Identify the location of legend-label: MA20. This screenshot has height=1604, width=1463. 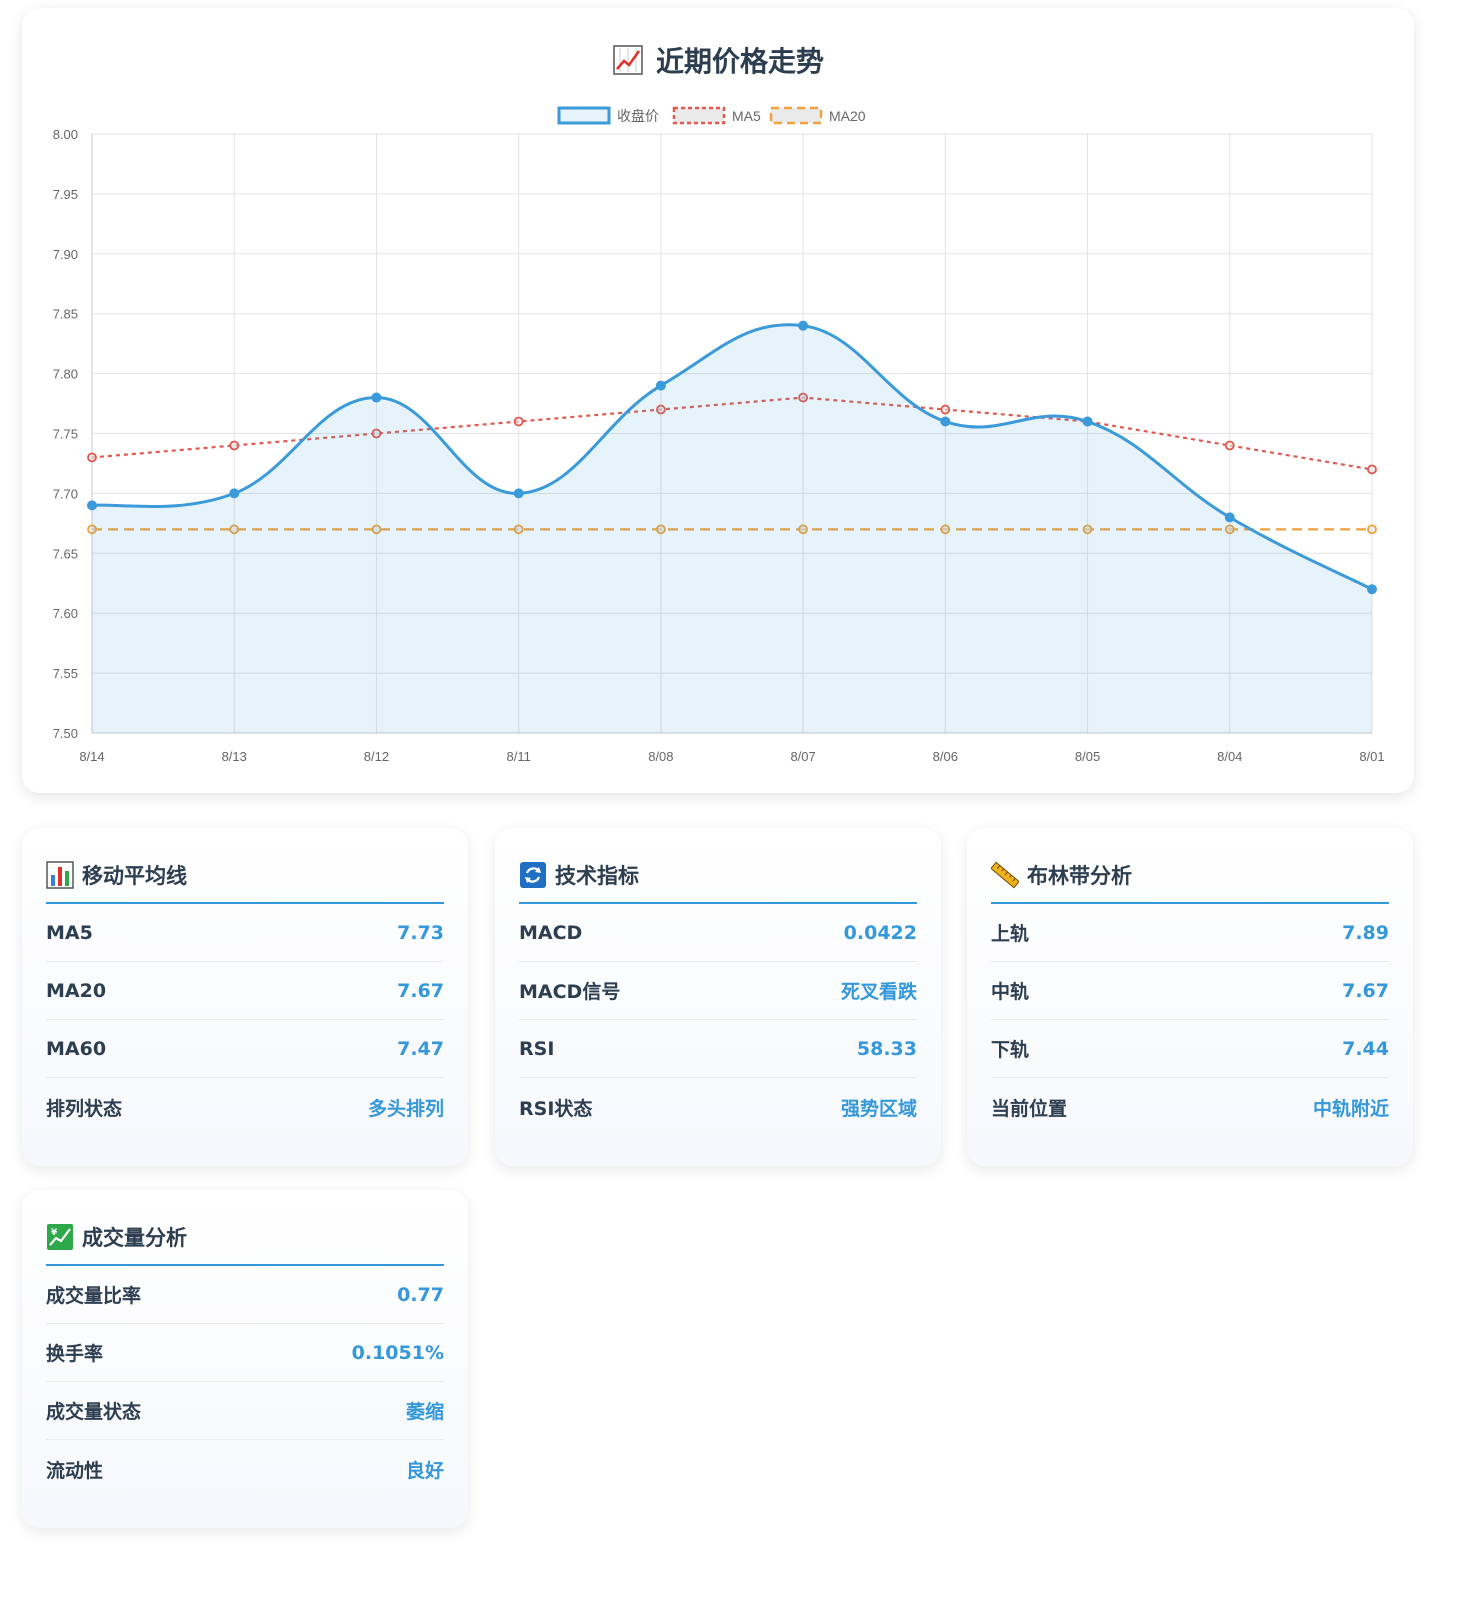
(847, 116).